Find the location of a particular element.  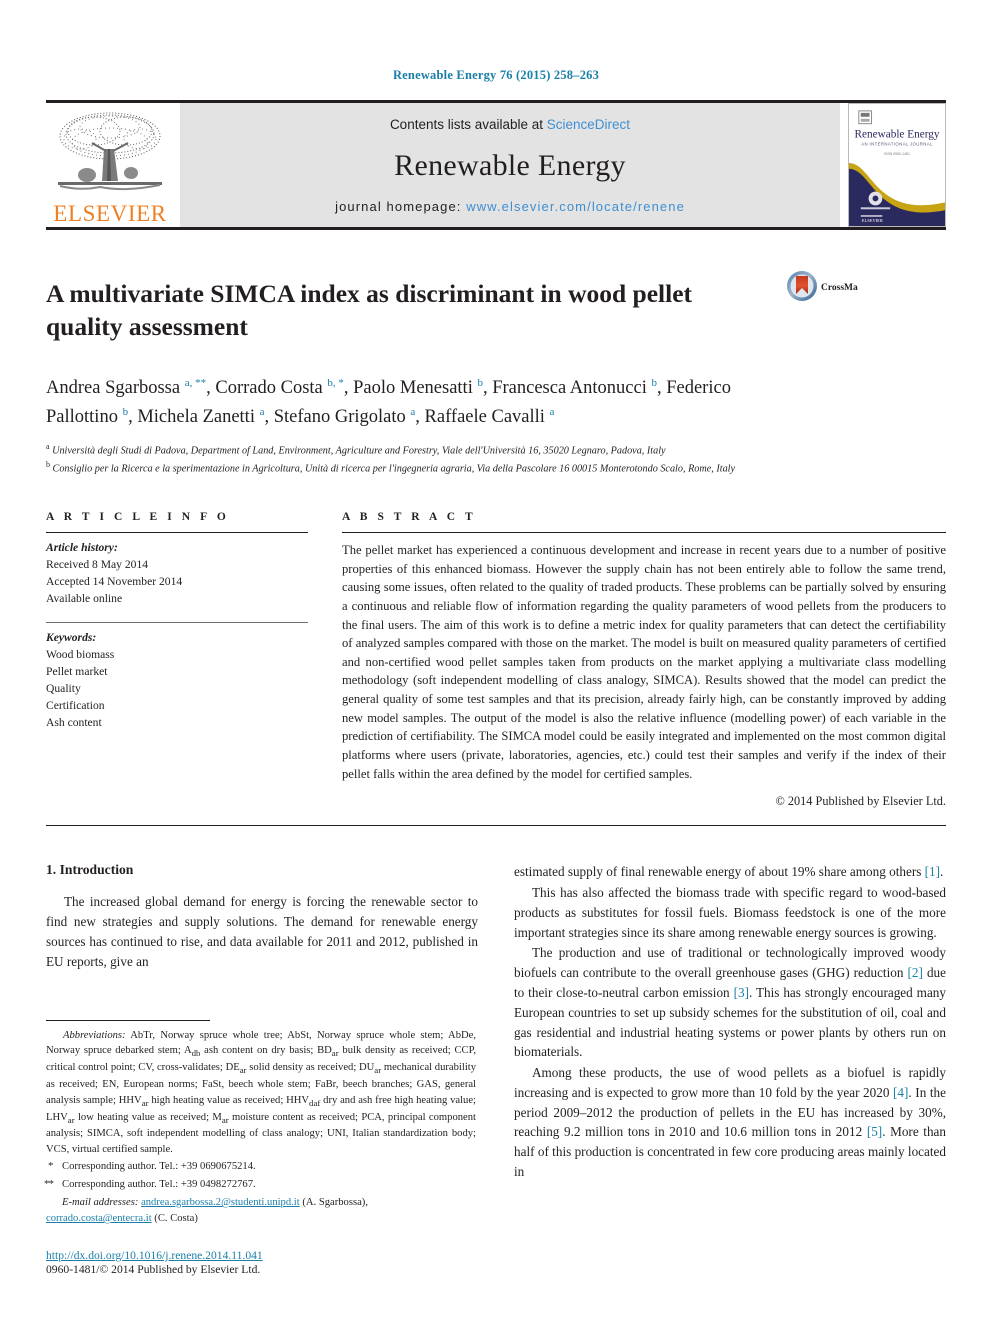

email-link-2: corrado.costa@entecra.it is located at coordinates (99, 1218).